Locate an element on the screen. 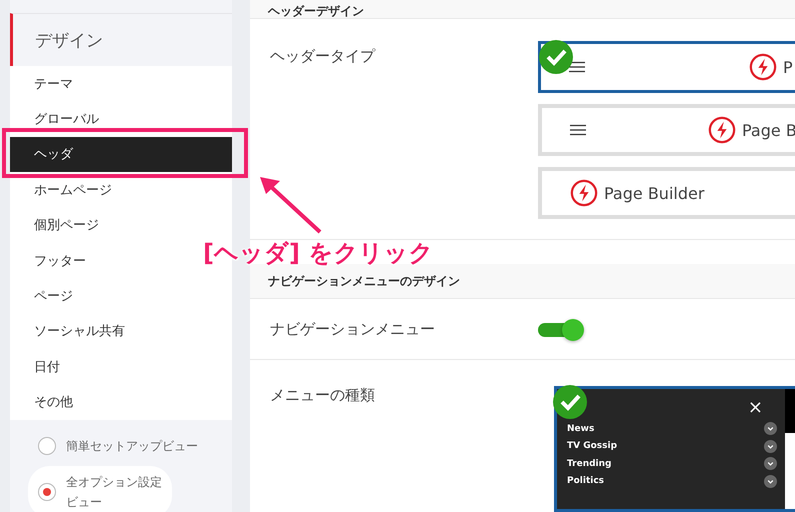  section-header: ヘッダーデザイン is located at coordinates (522, 10).